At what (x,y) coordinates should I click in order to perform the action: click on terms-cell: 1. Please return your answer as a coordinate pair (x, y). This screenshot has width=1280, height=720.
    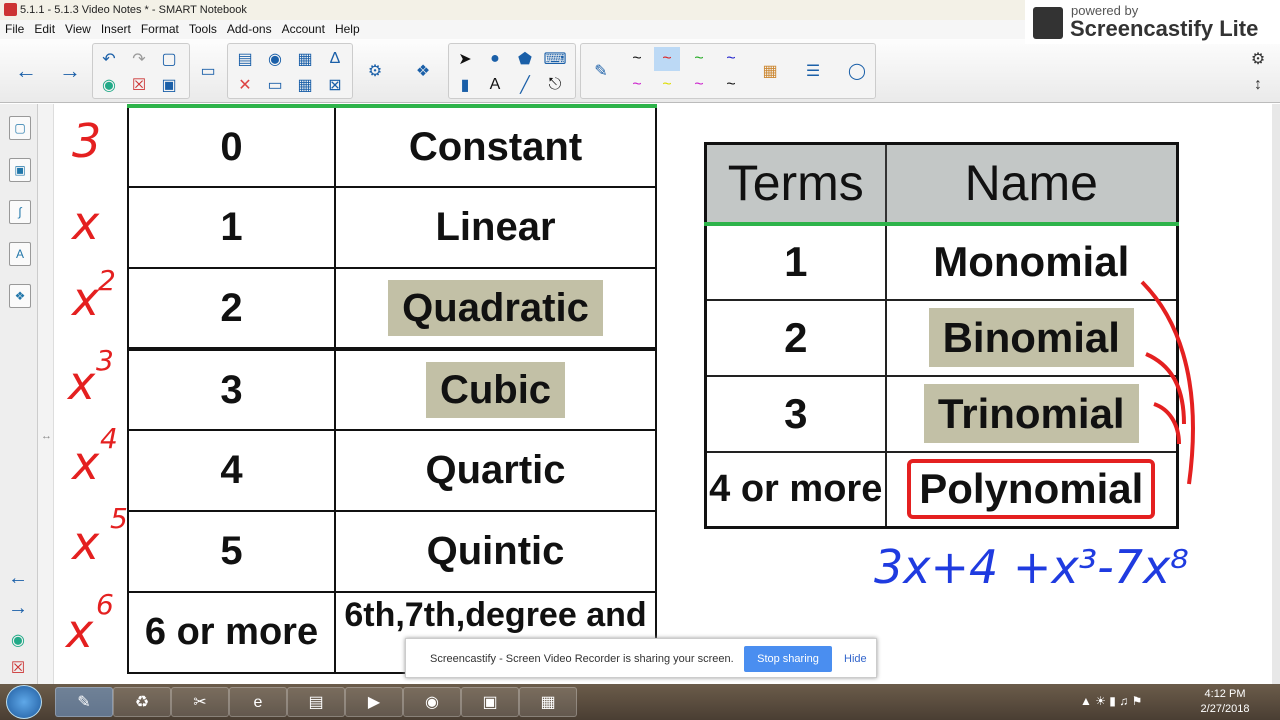
    Looking at the image, I should click on (795, 261).